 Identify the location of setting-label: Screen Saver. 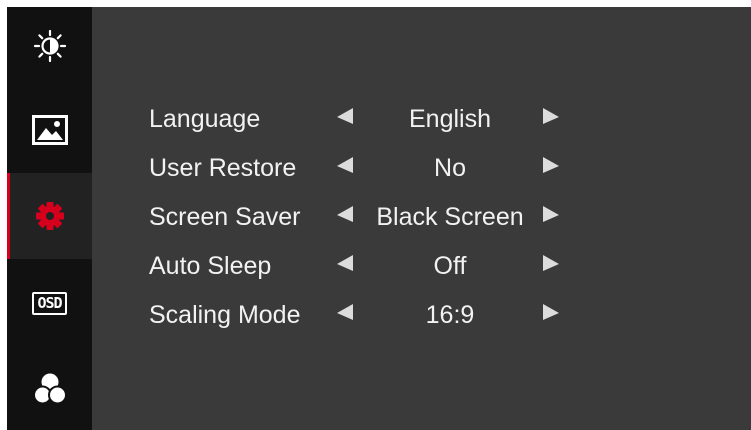
(225, 217).